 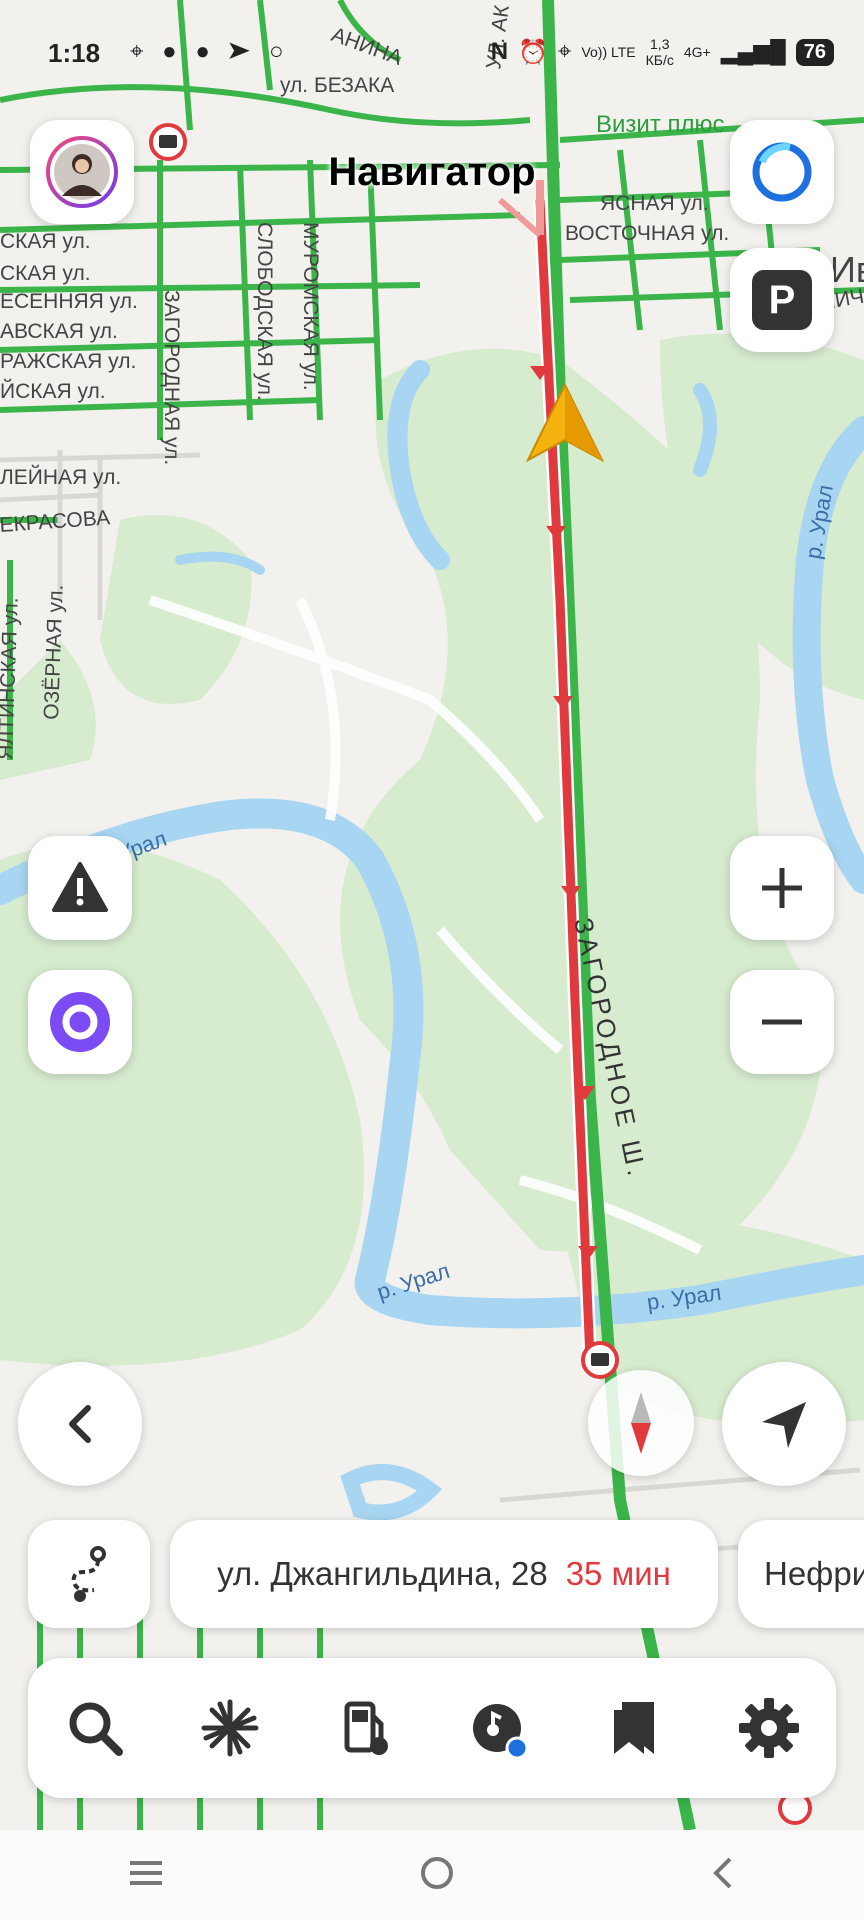 I want to click on home-button, so click(x=437, y=1875).